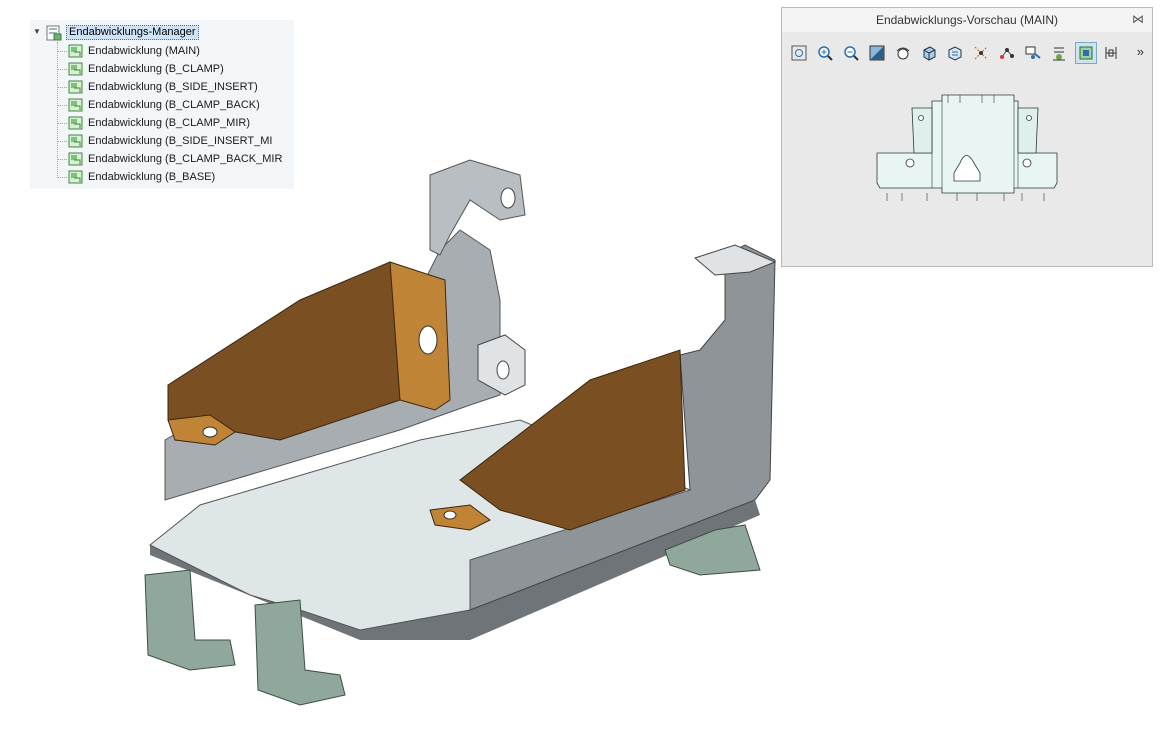  Describe the element at coordinates (967, 20) in the screenshot. I see `preview-title: Endabwicklungs-Vorschau (MAIN)` at that location.